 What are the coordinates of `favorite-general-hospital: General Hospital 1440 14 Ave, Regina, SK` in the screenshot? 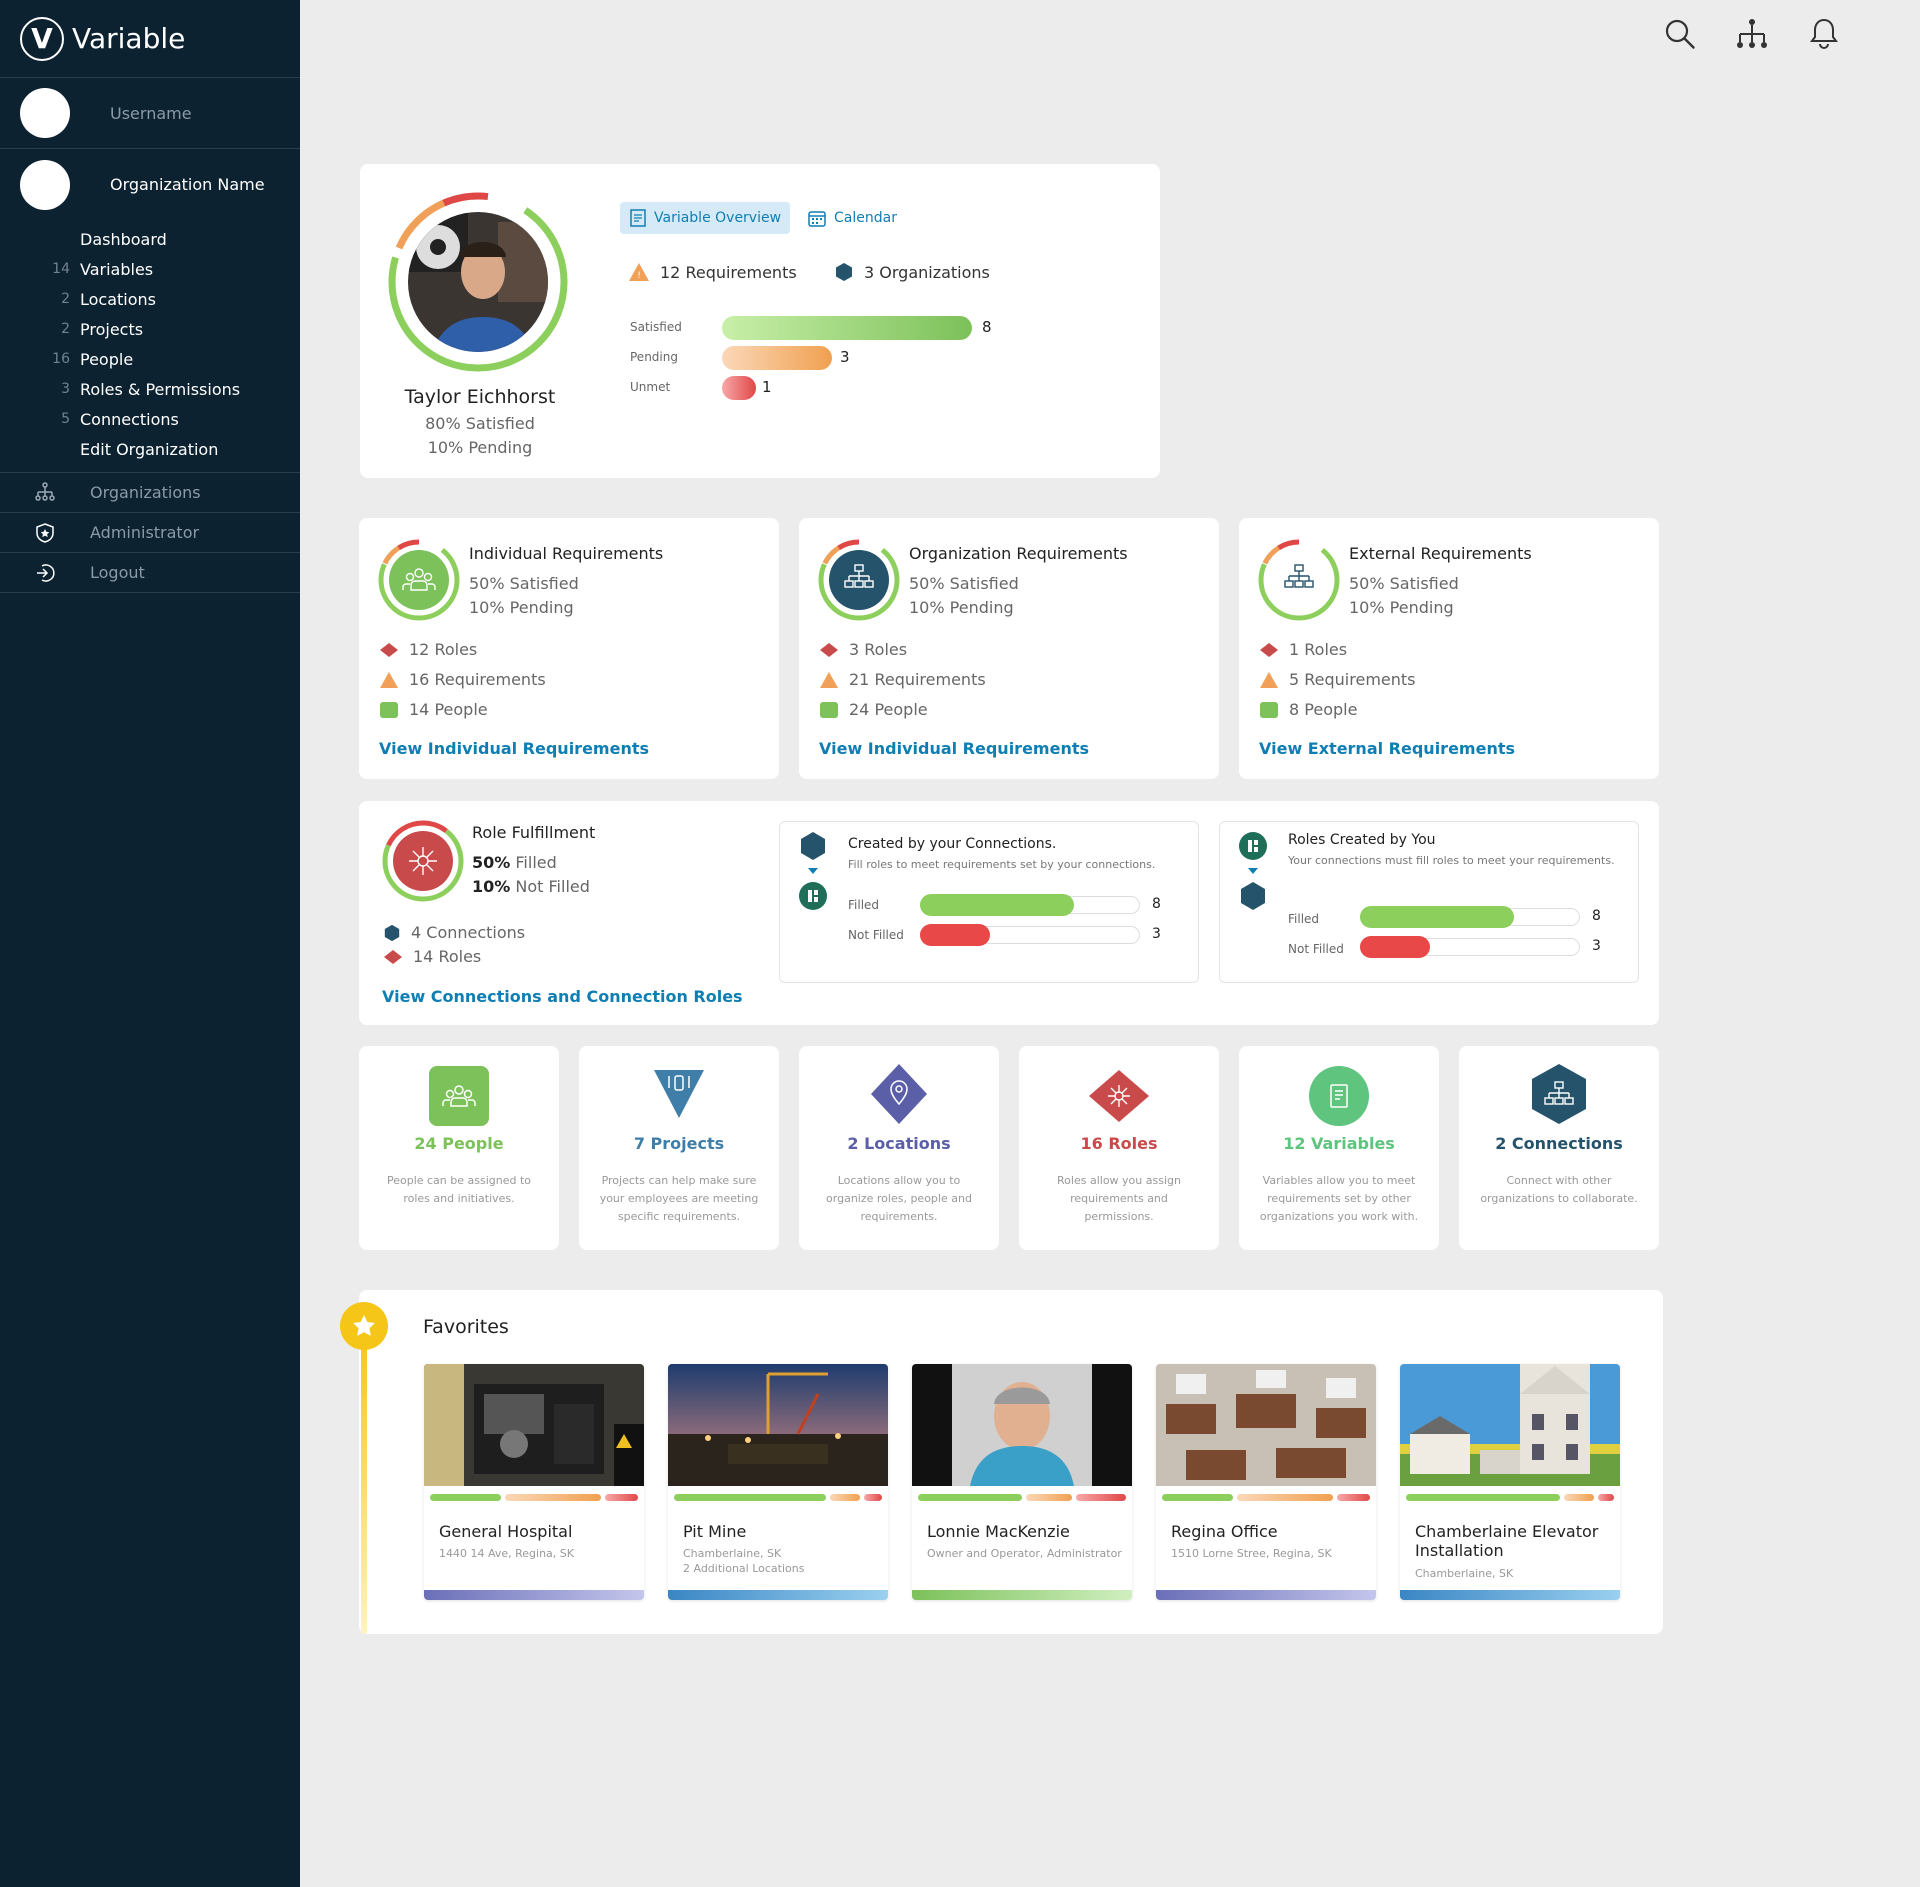 It's located at (534, 1482).